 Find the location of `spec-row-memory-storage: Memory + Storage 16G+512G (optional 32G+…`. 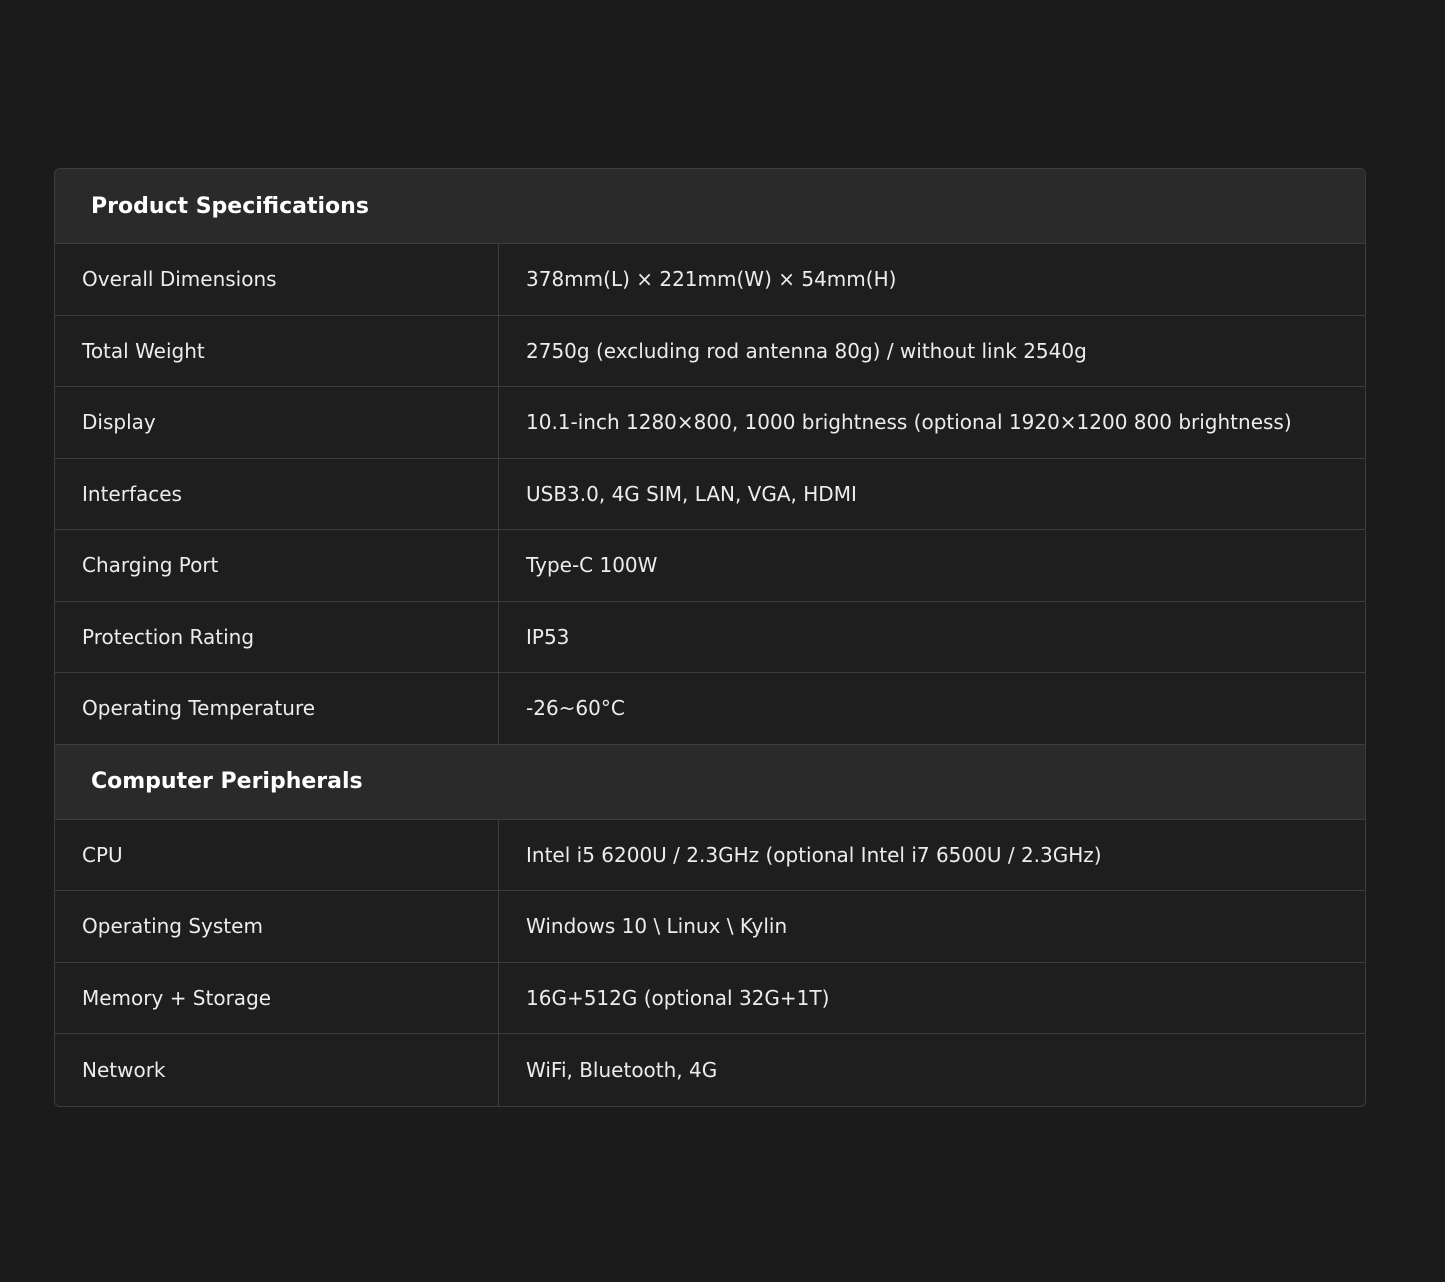

spec-row-memory-storage: Memory + Storage 16G+512G (optional 32G+… is located at coordinates (710, 998).